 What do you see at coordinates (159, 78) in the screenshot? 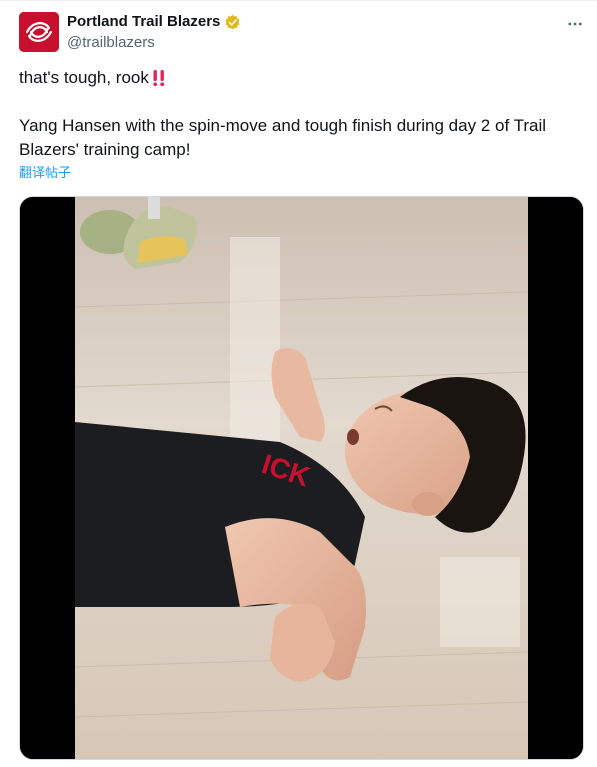
I see `double-exclamation-emoji-icon` at bounding box center [159, 78].